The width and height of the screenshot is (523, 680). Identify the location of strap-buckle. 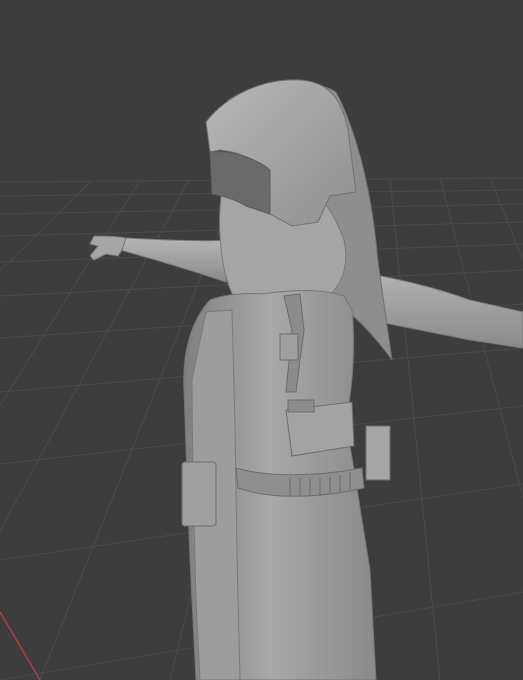
(289, 347).